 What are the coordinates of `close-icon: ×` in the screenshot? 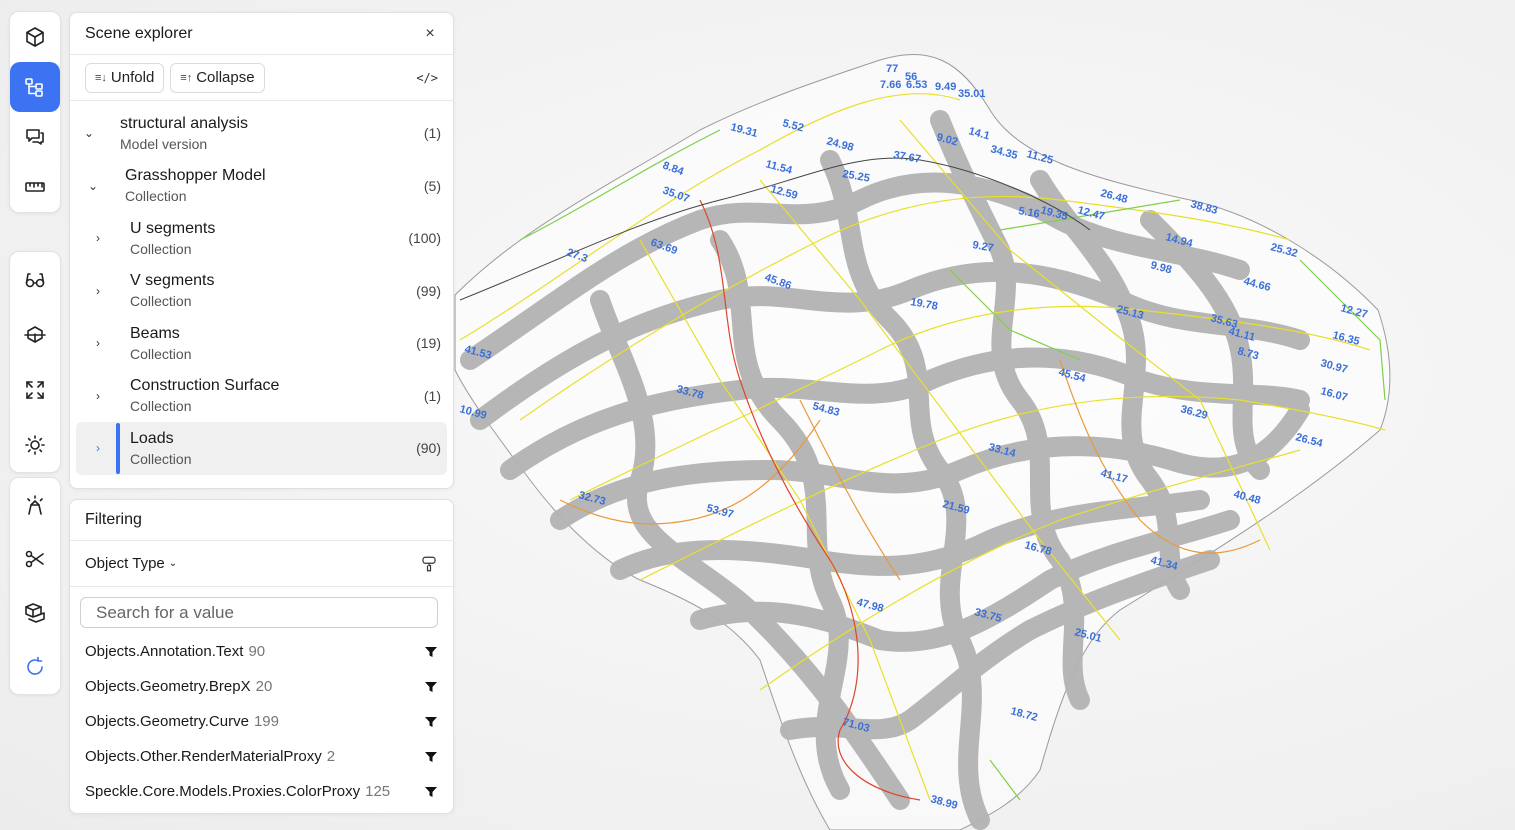 It's located at (430, 34).